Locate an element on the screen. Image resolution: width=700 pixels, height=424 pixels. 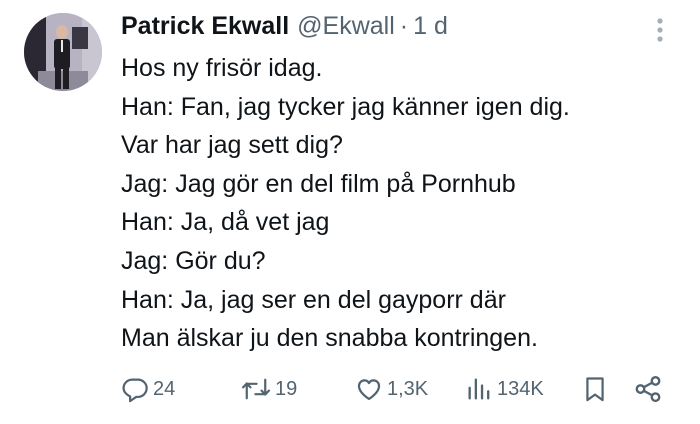
share-icon is located at coordinates (648, 389).